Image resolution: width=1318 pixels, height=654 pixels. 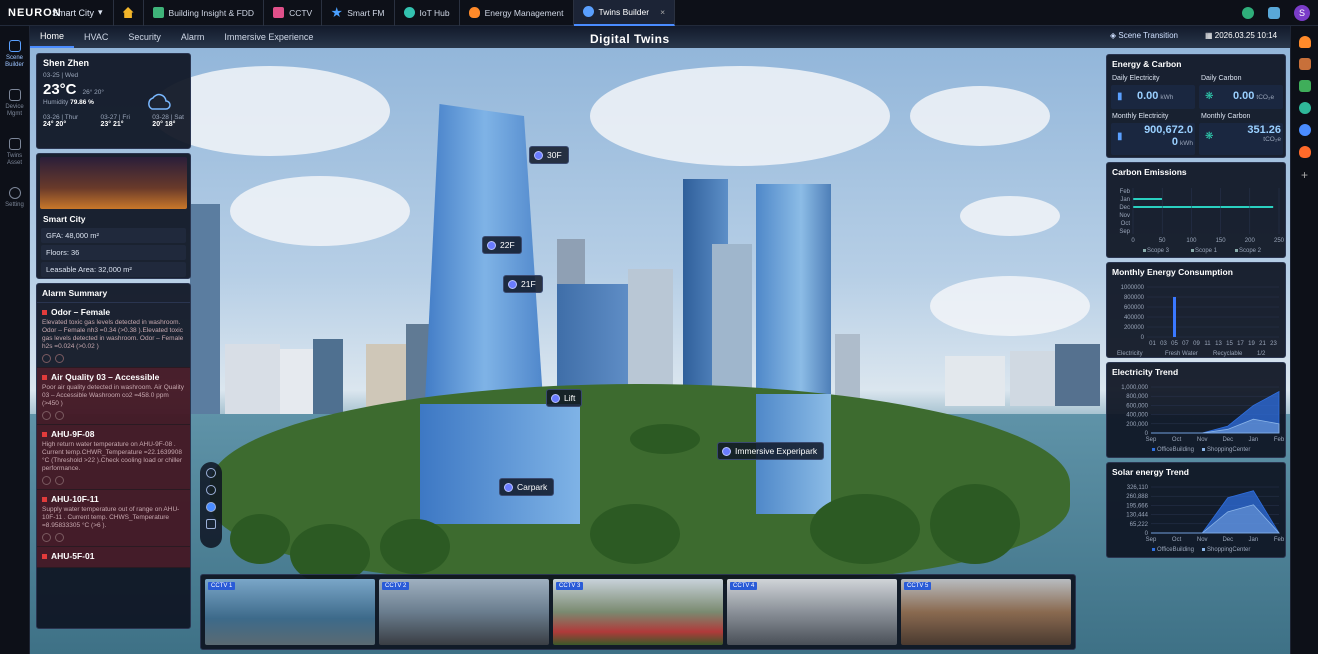 What do you see at coordinates (268, 37) in the screenshot?
I see `subnav-immersive: Immersive Experience` at bounding box center [268, 37].